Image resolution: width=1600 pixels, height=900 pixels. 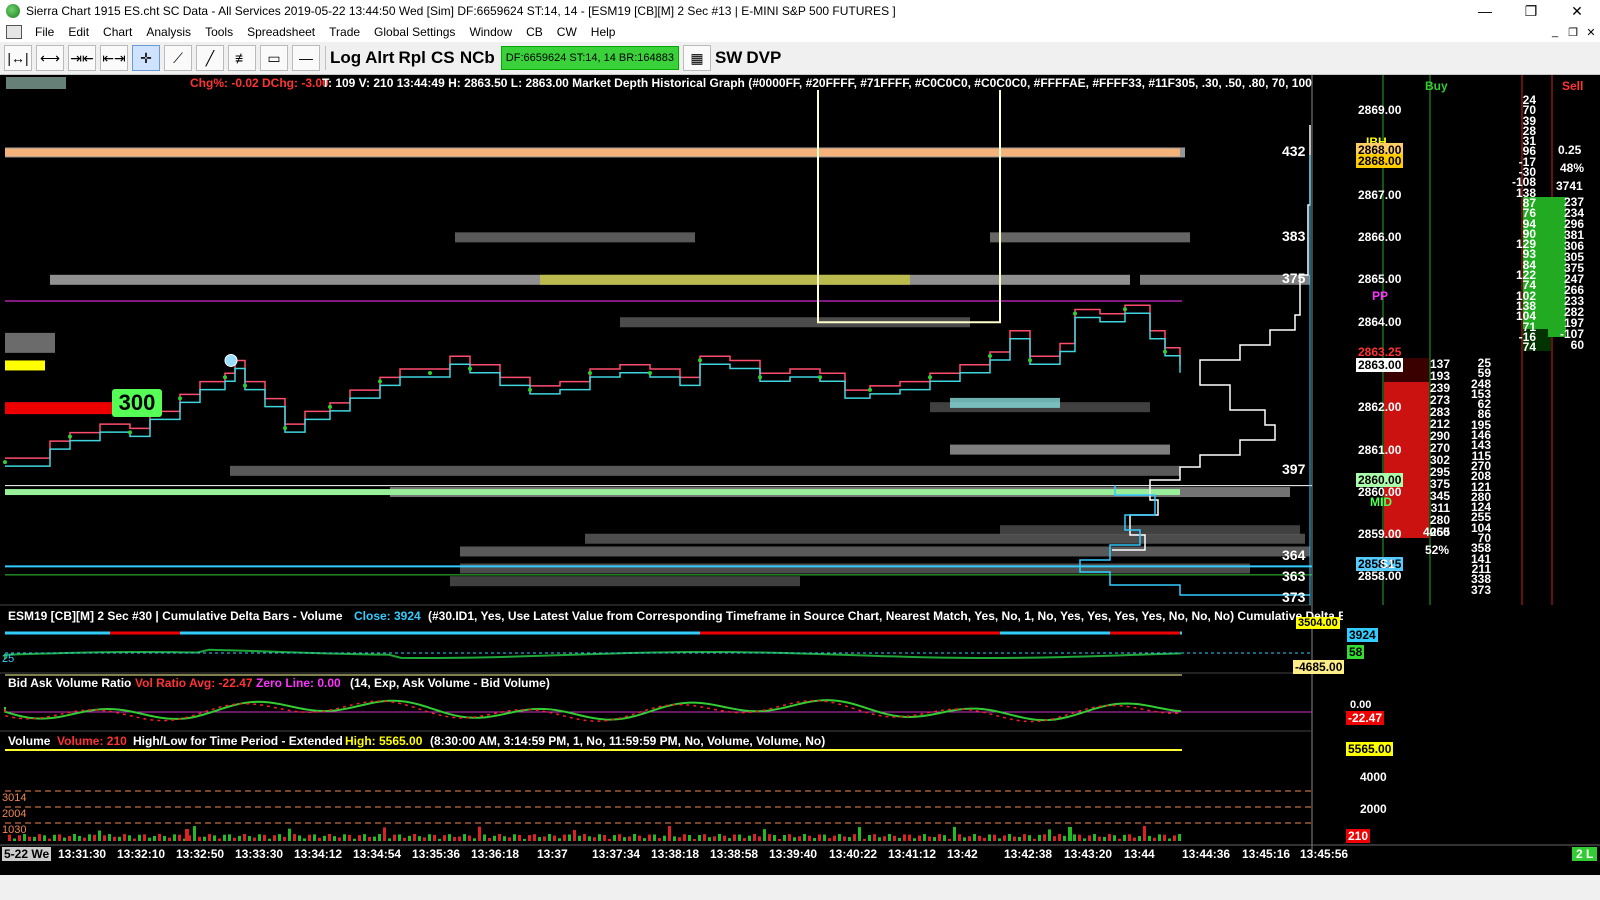 I want to click on volume-bar-peak, so click(x=1070, y=834).